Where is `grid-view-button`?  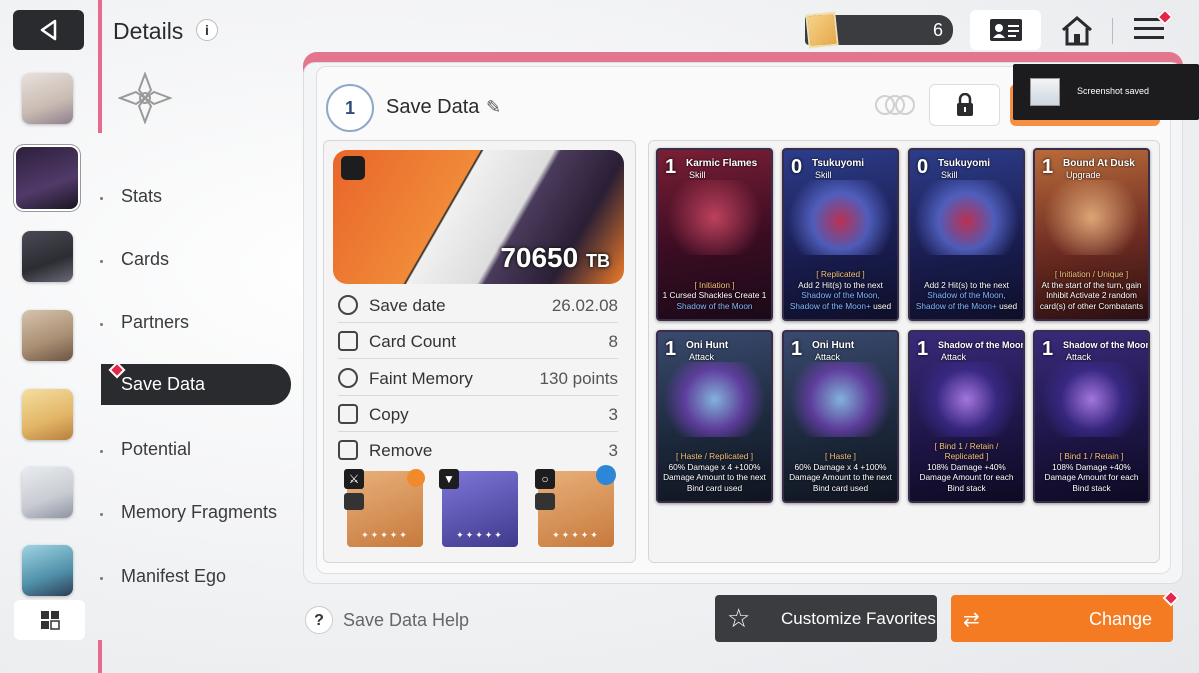 grid-view-button is located at coordinates (49, 620).